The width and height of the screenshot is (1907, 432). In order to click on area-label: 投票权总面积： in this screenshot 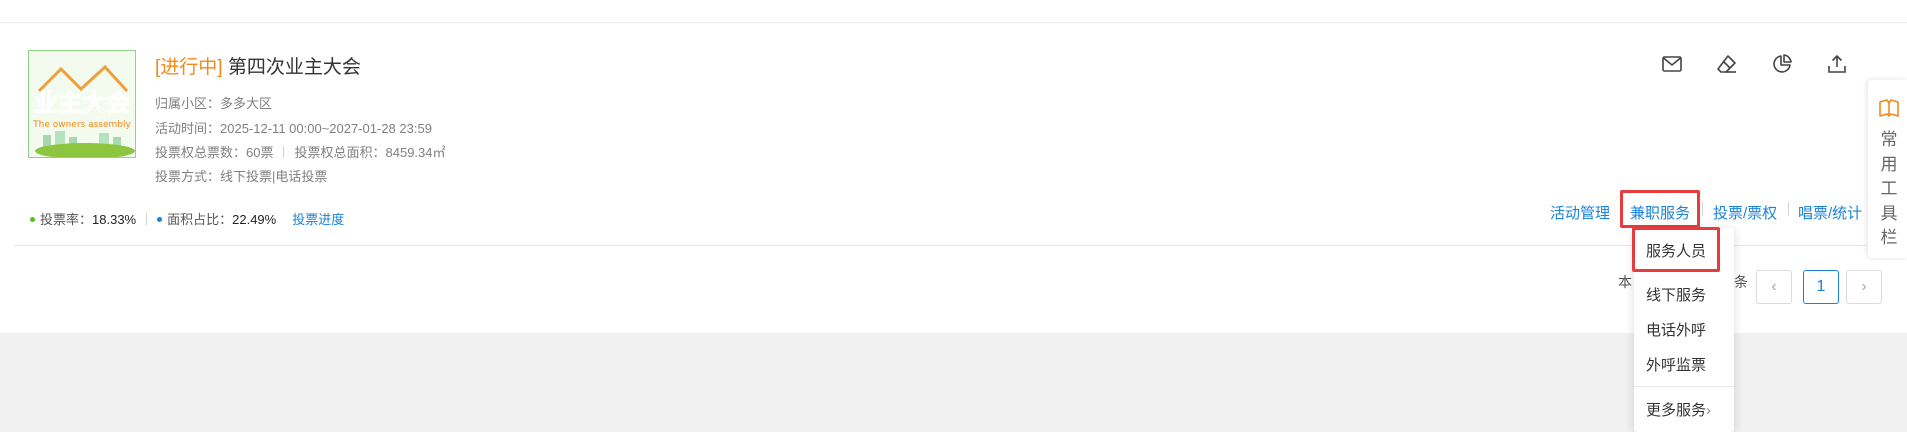, I will do `click(340, 152)`.